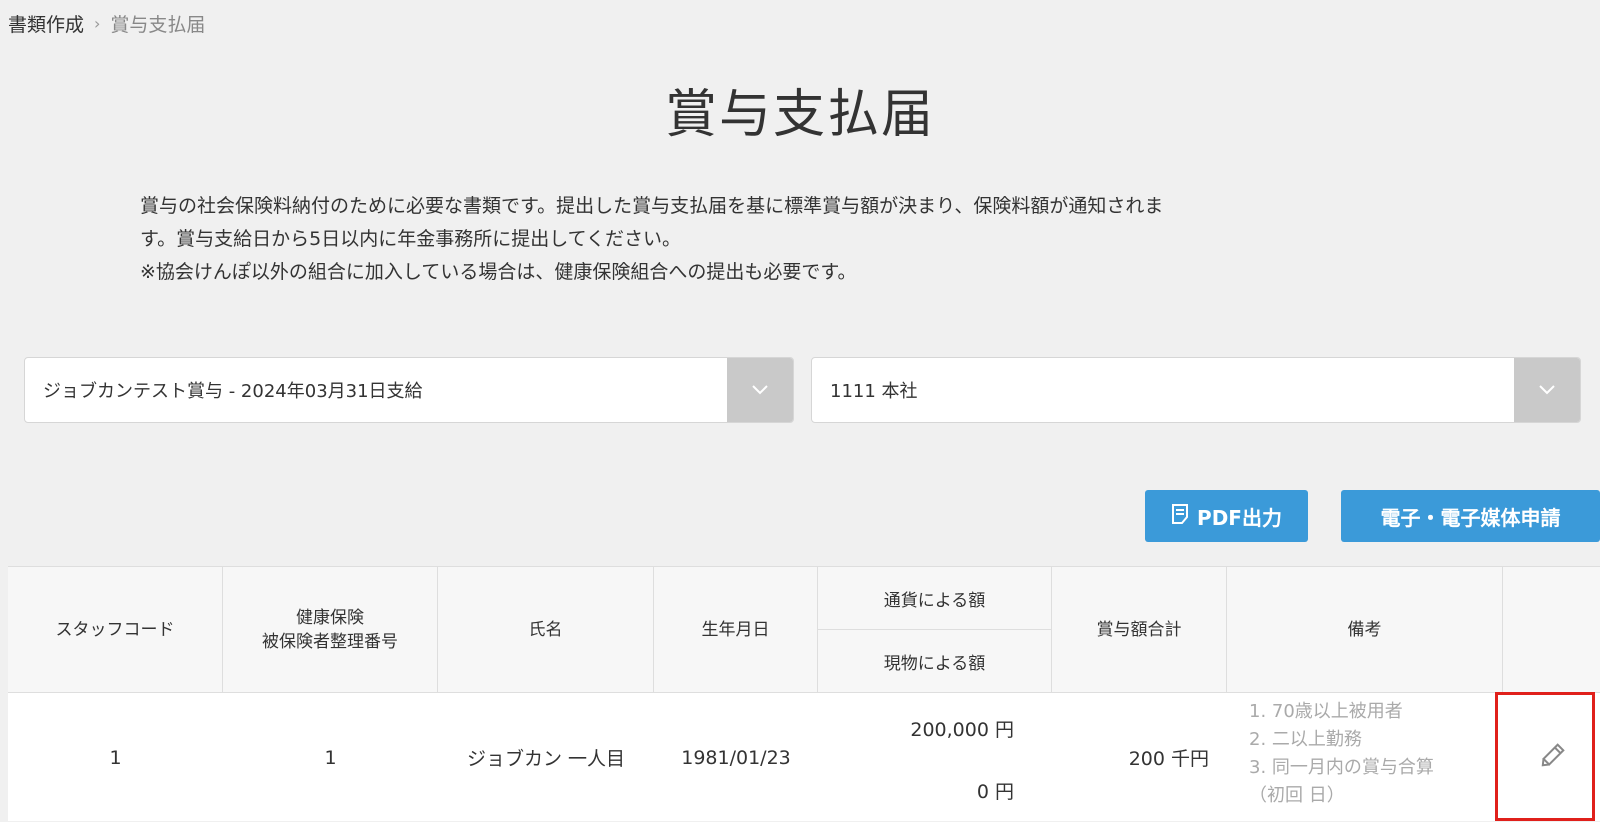  I want to click on note-item: 2. 二以上勤務, so click(1305, 739).